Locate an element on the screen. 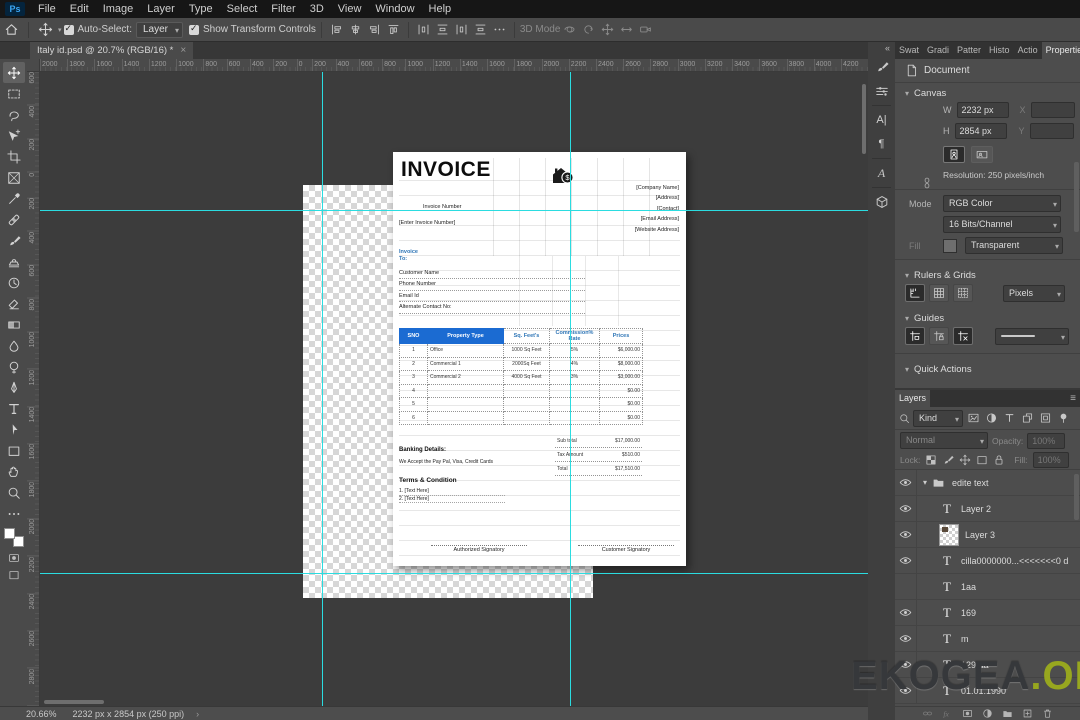 The width and height of the screenshot is (1080, 720). paragraph-panel-icon: ¶ is located at coordinates (881, 144).